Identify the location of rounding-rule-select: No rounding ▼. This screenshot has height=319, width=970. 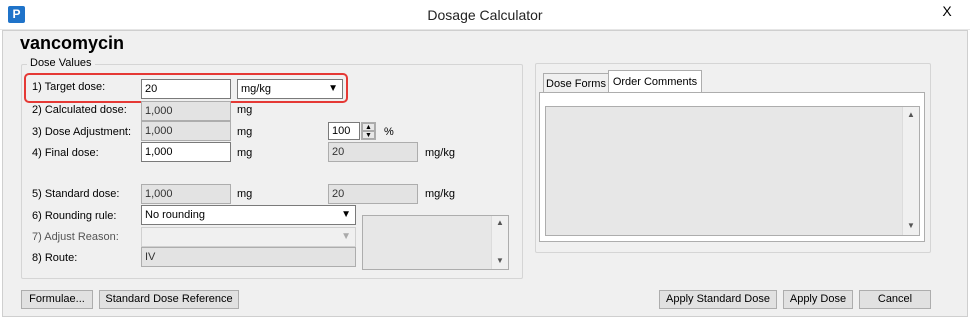
(248, 215).